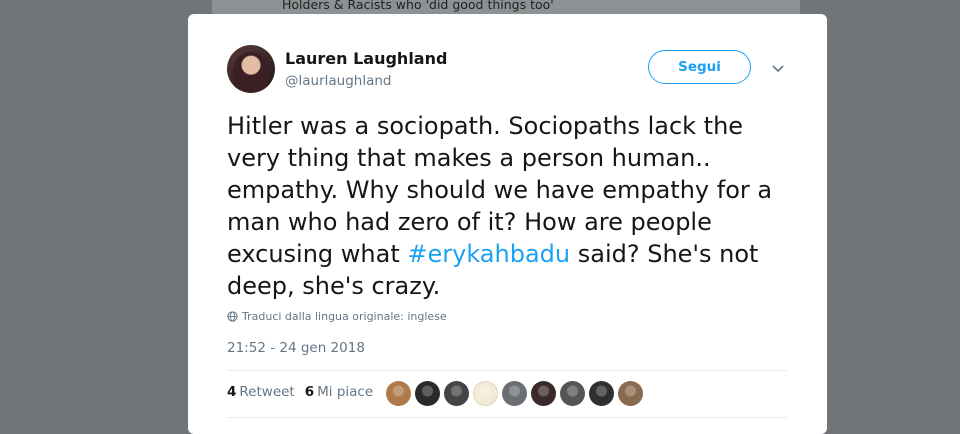  I want to click on follow-button: Segui, so click(699, 67).